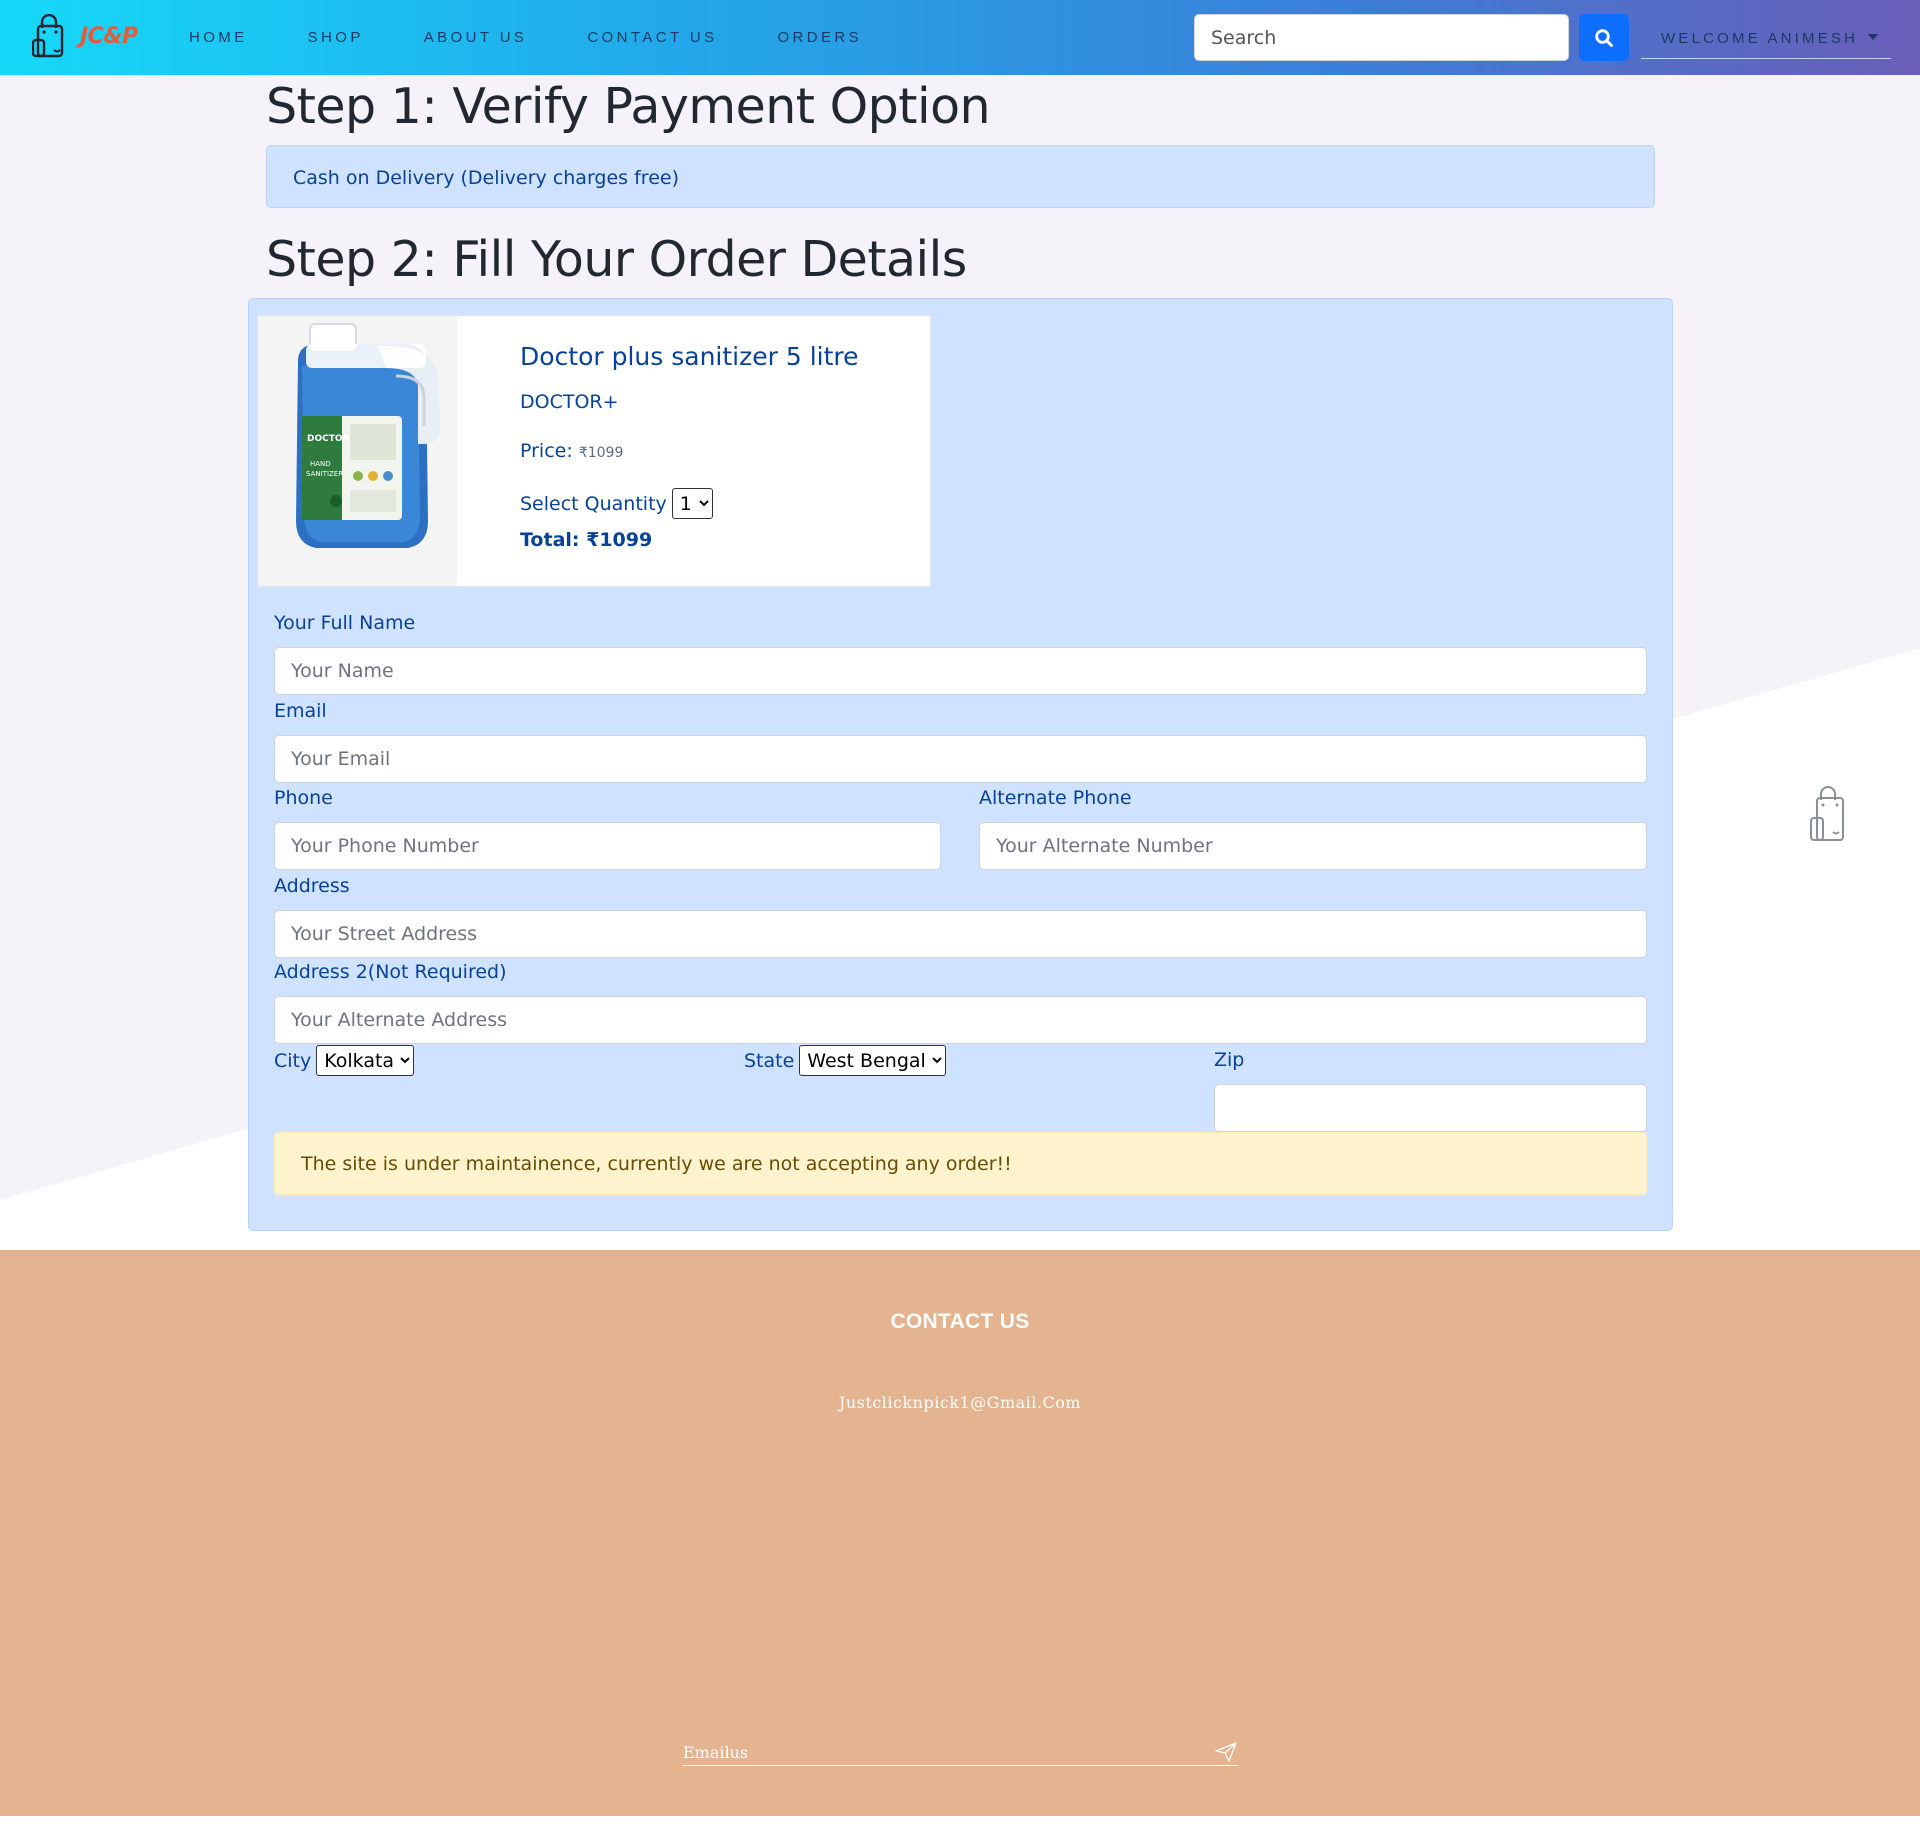 The image size is (1920, 1830). I want to click on product-name: Doctor plus sanitizer 5 litre, so click(689, 356).